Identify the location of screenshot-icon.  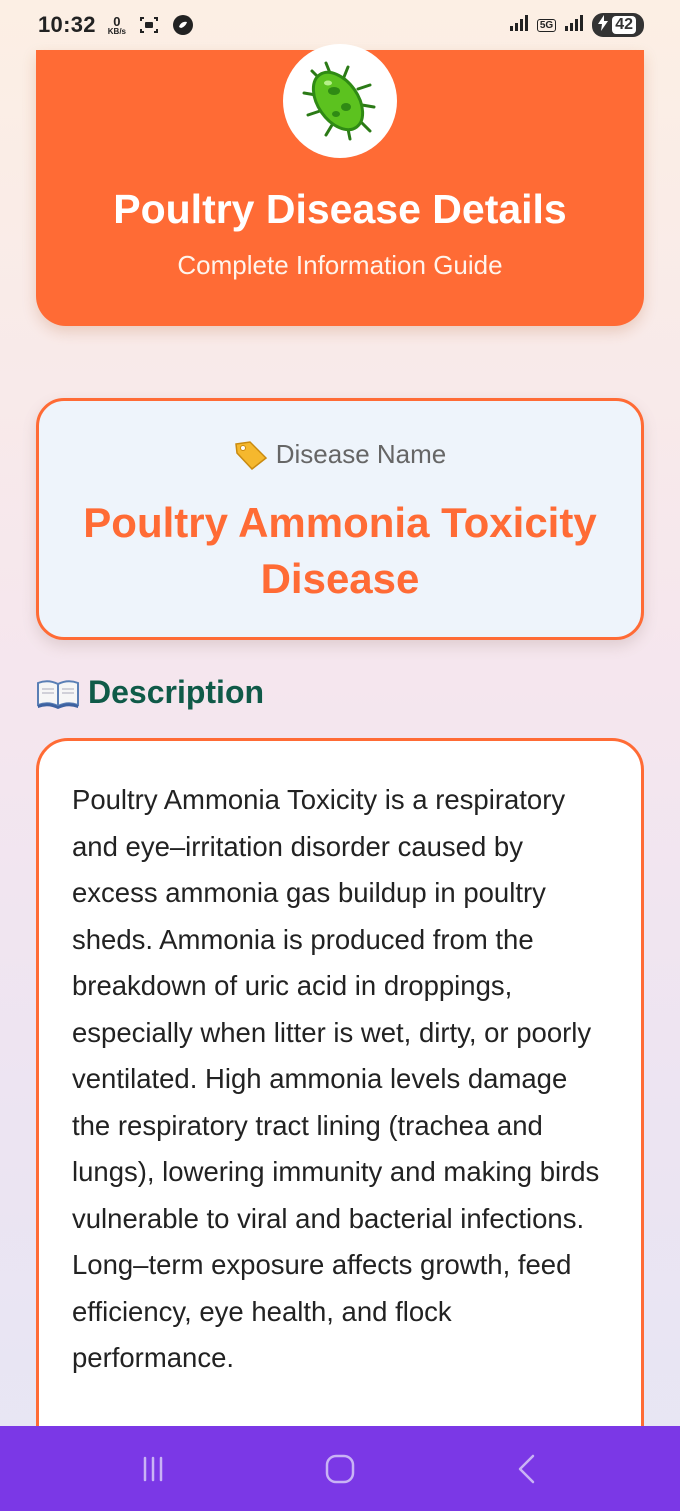
(149, 25).